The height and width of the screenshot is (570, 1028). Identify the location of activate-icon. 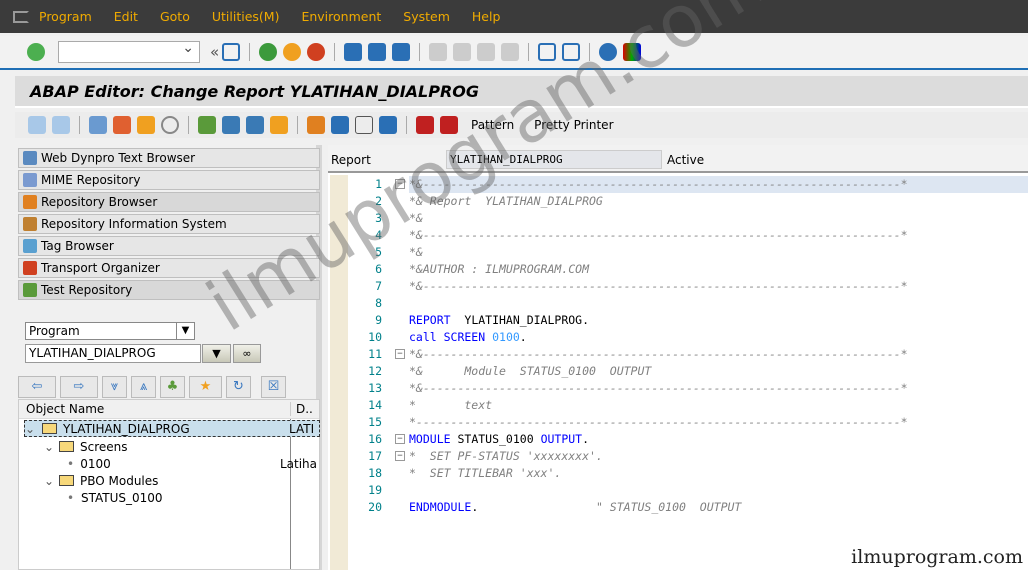
(170, 125).